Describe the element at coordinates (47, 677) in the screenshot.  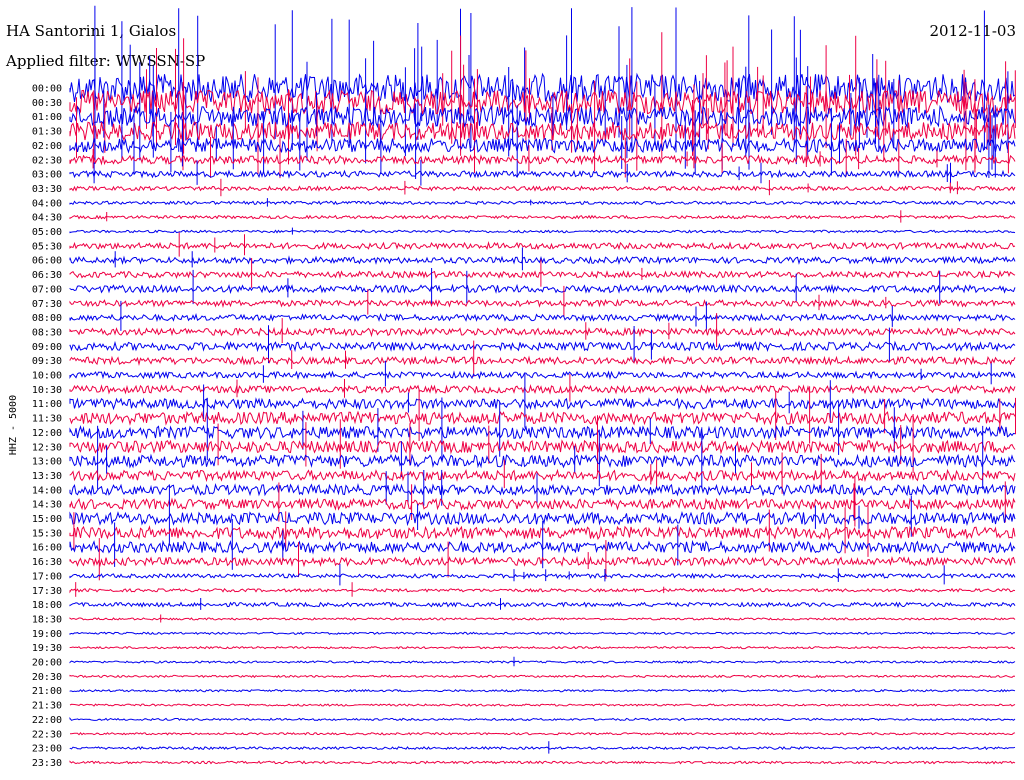
I see `hour-label: 20:30` at that location.